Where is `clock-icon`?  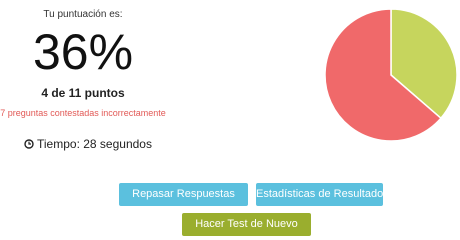 clock-icon is located at coordinates (29, 144).